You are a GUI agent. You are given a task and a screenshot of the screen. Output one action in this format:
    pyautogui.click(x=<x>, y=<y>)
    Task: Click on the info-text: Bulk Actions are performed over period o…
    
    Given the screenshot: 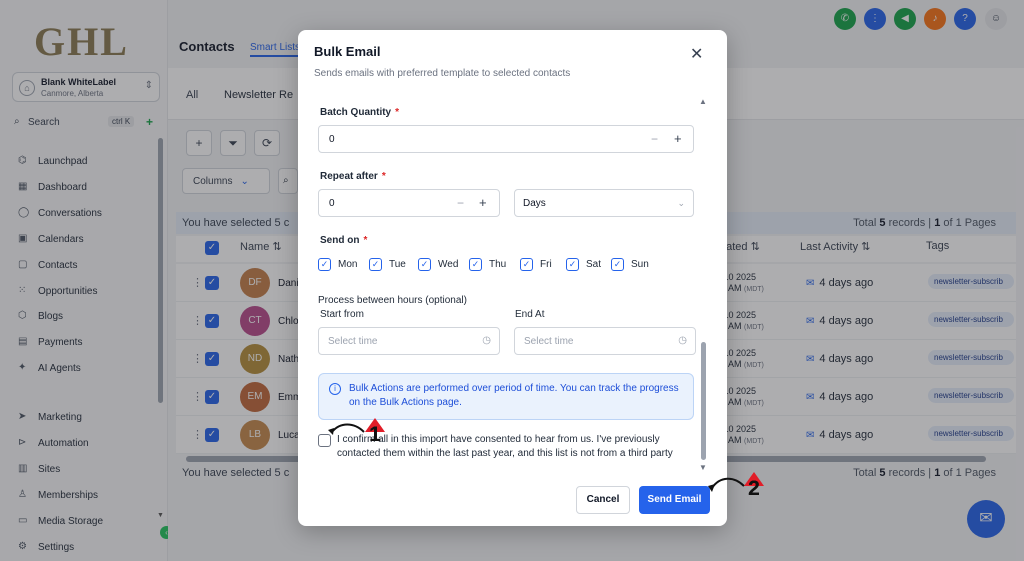 What is the action you would take?
    pyautogui.click(x=514, y=395)
    